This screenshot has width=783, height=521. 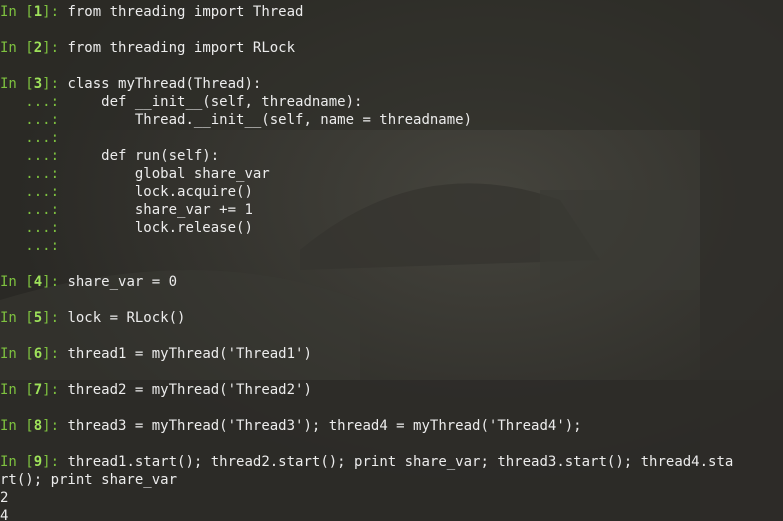 What do you see at coordinates (214, 102) in the screenshot?
I see `code-text: def __init__(self, threadname):` at bounding box center [214, 102].